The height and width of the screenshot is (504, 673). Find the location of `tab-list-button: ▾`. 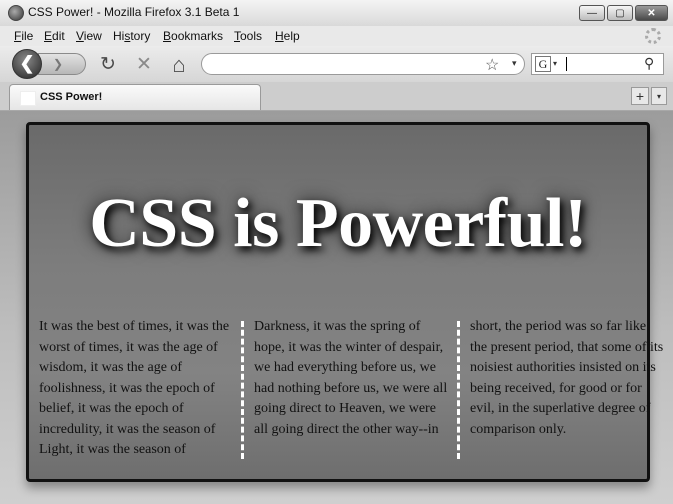

tab-list-button: ▾ is located at coordinates (659, 96).